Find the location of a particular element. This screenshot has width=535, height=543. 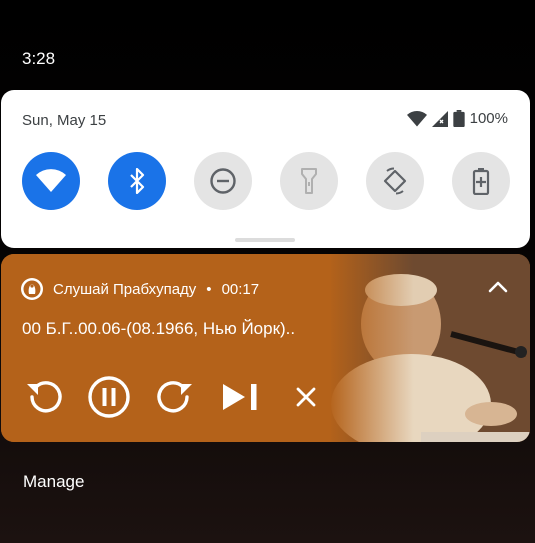

skip-next-icon is located at coordinates (240, 397).